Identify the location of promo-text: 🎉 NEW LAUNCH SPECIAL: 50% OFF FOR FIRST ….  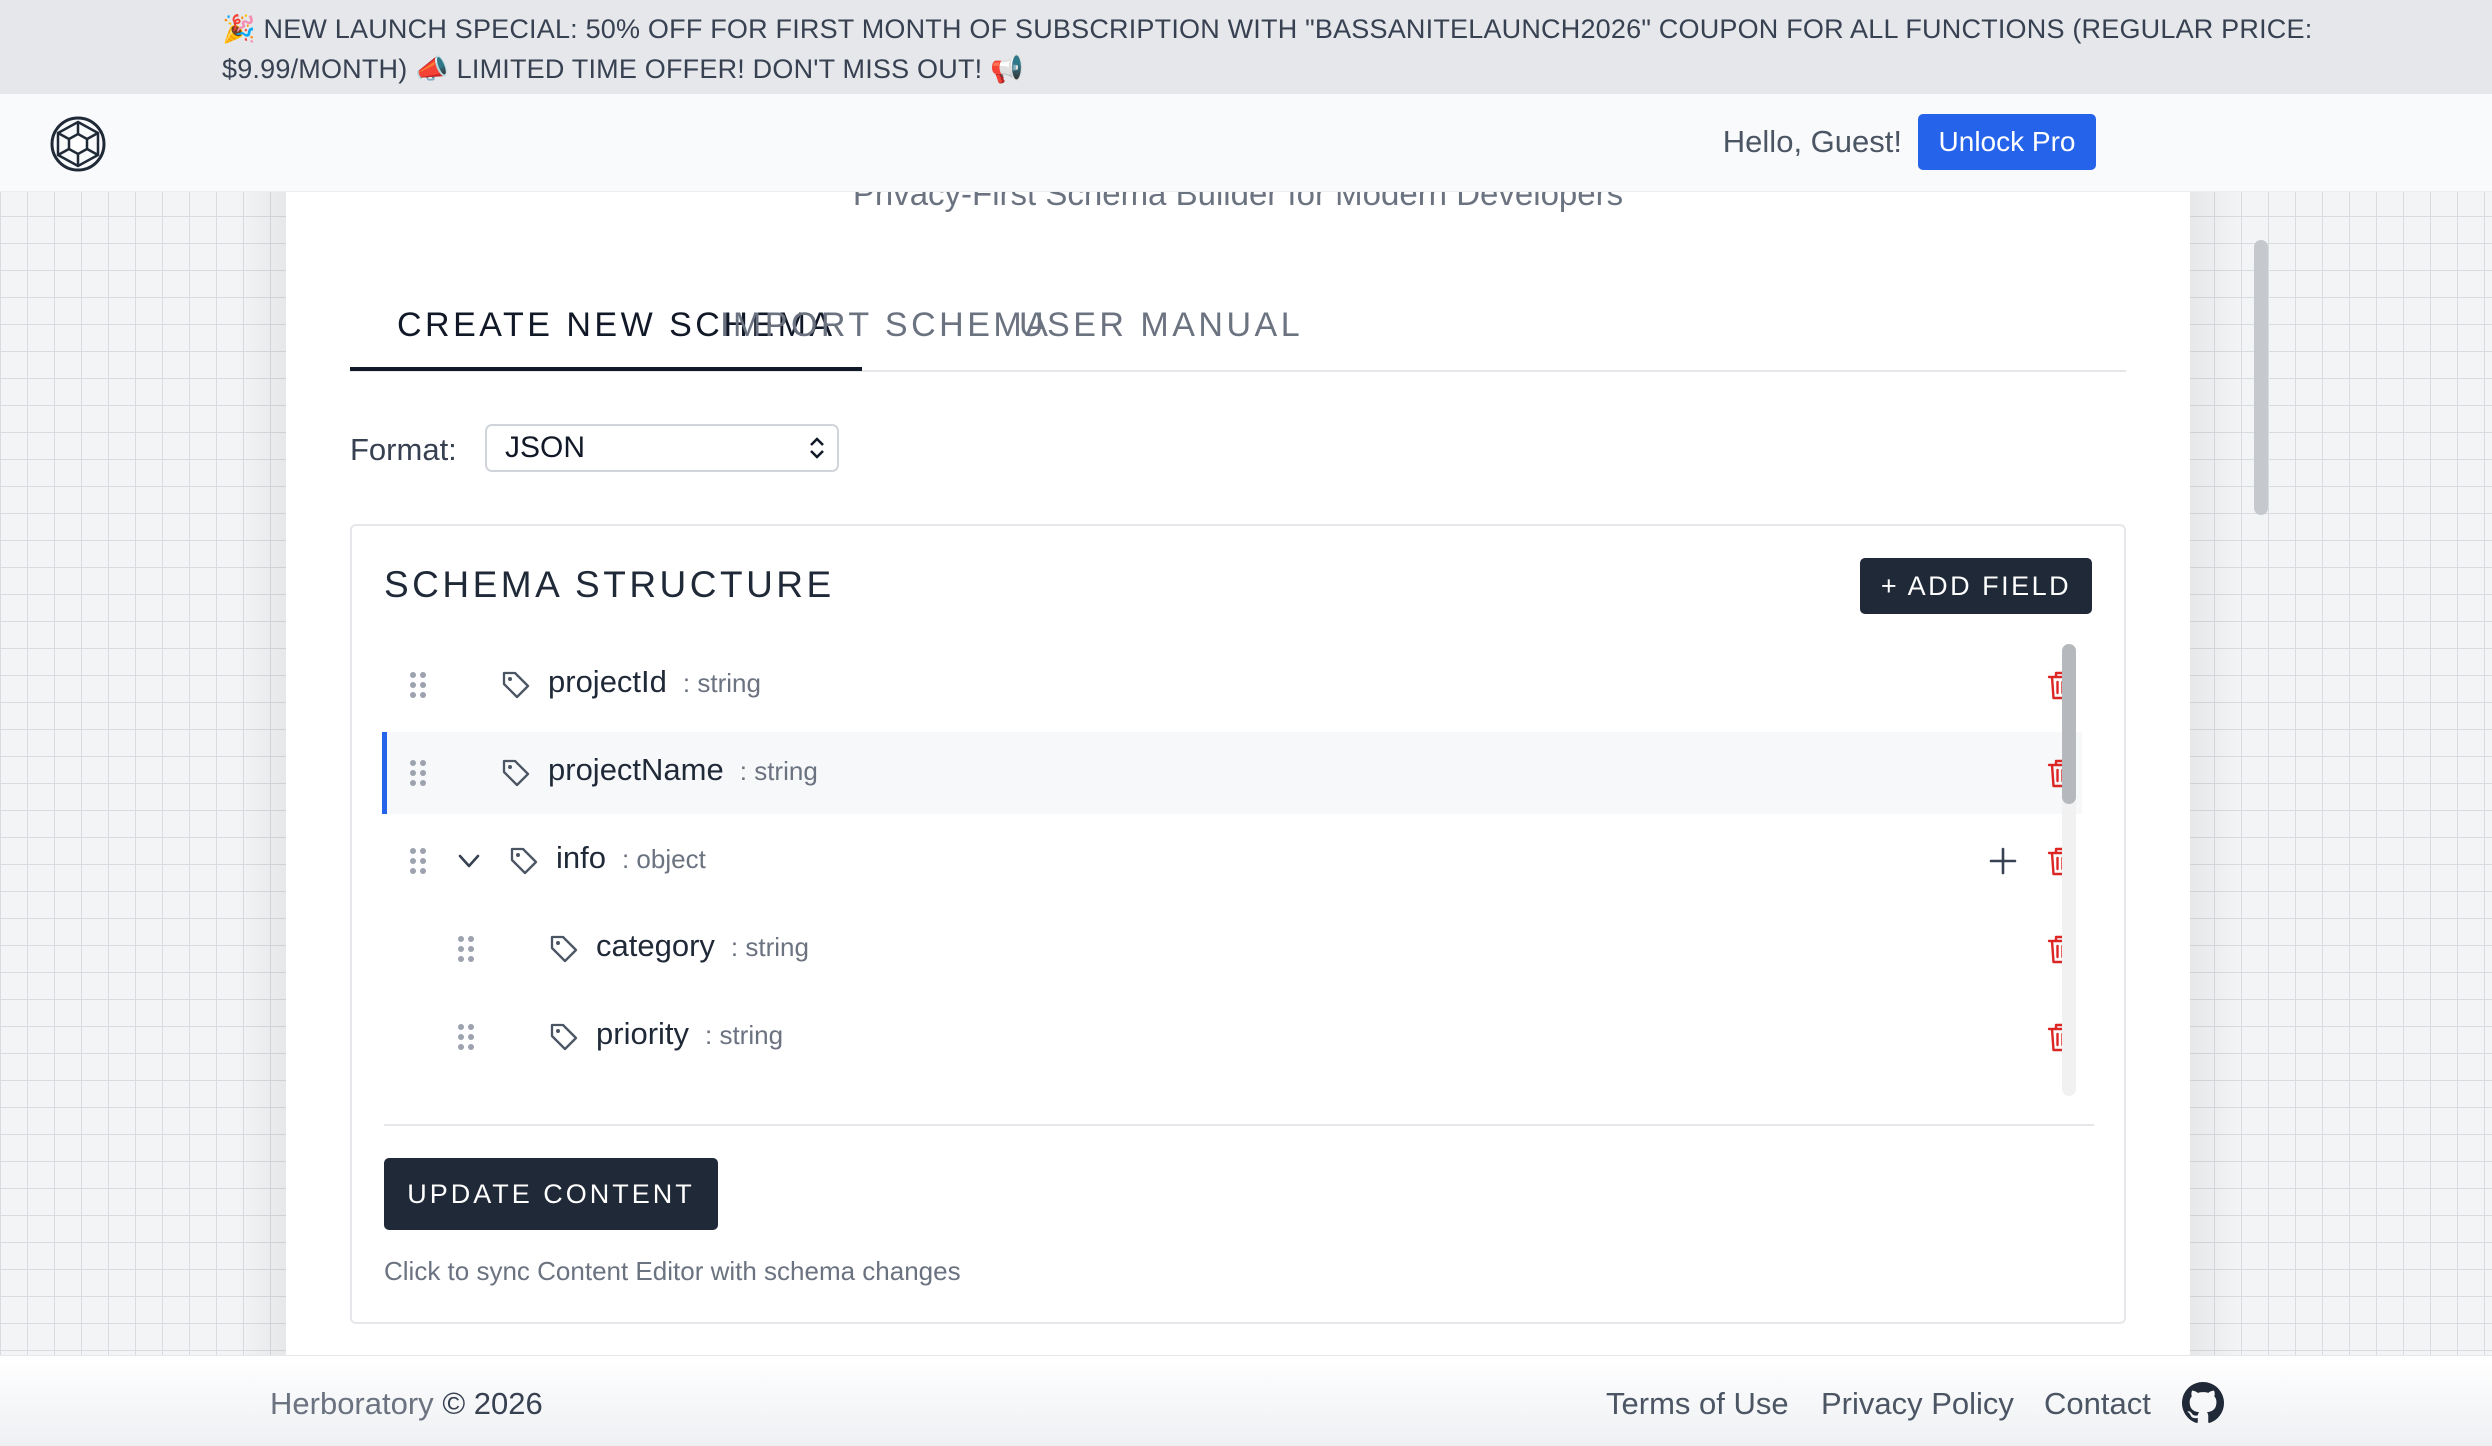
(1267, 49).